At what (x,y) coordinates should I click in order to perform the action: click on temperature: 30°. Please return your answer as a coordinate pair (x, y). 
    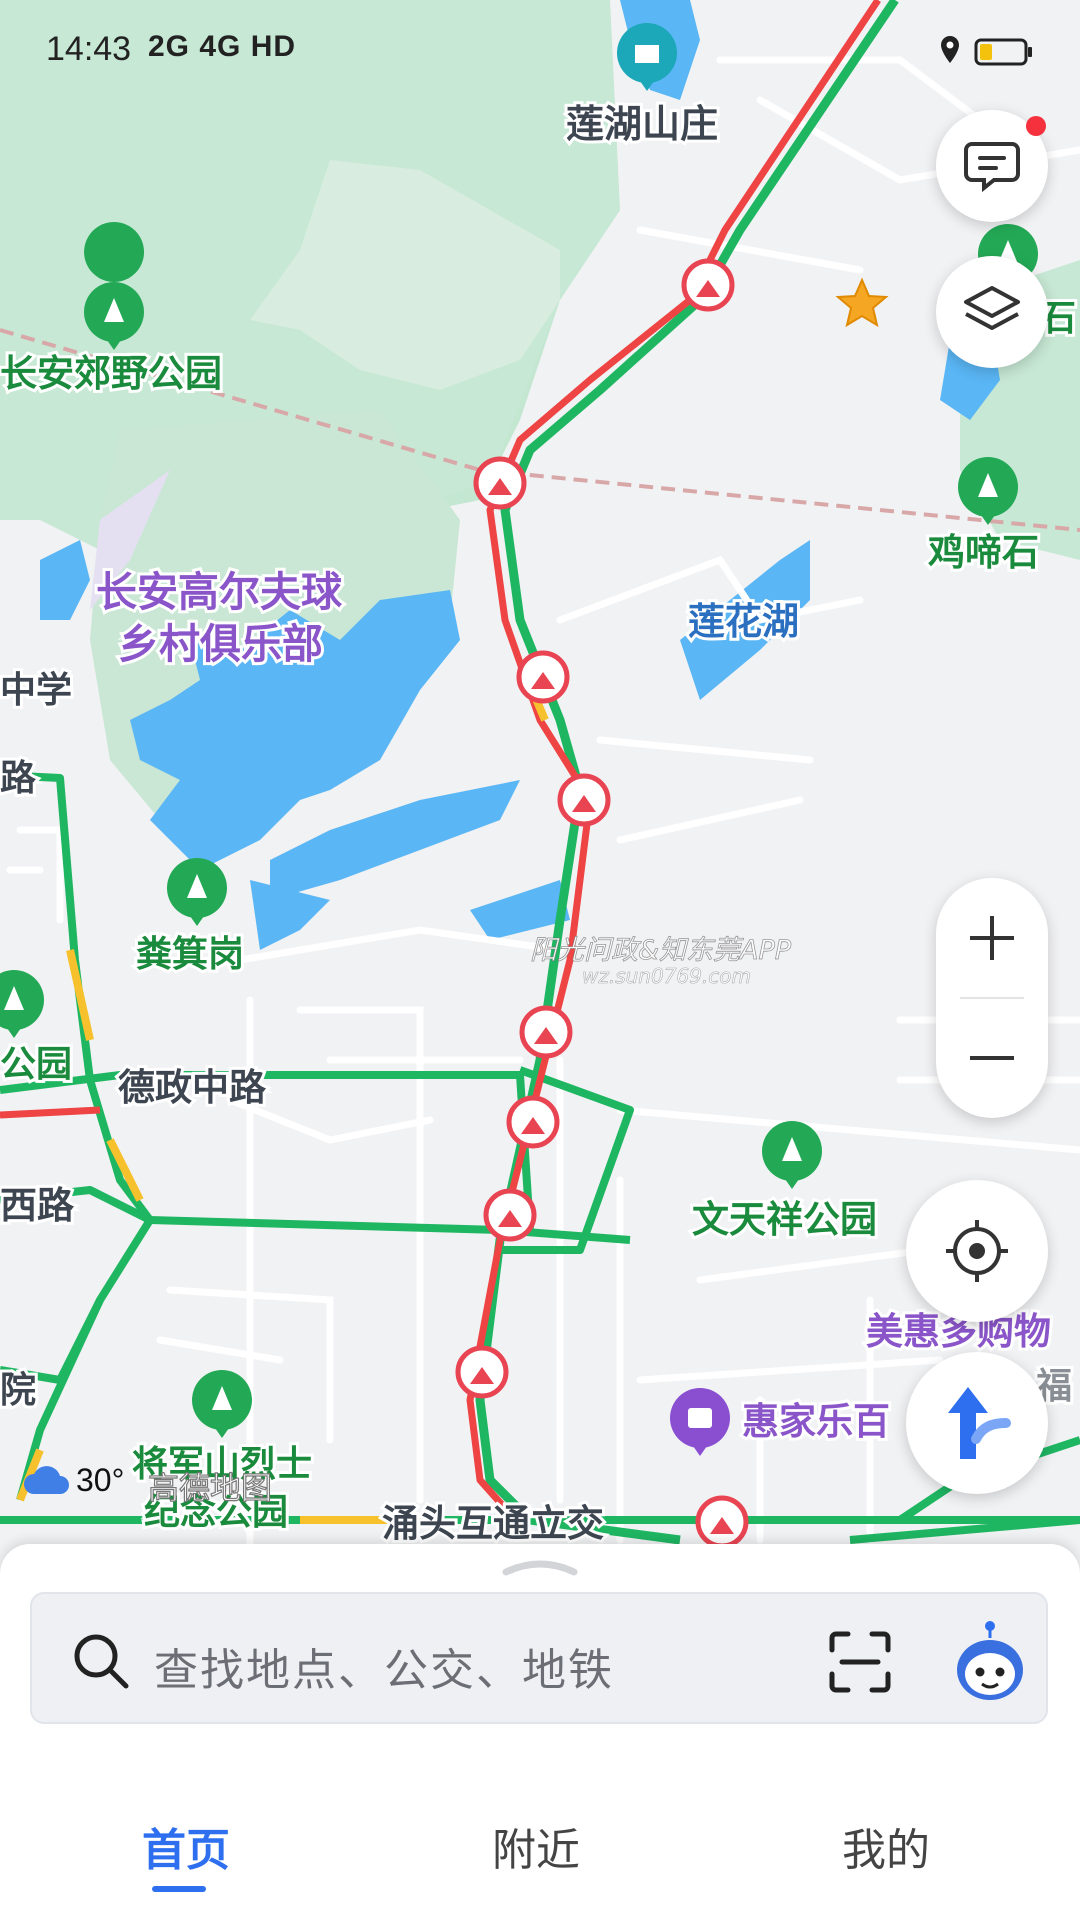
    Looking at the image, I should click on (100, 1479).